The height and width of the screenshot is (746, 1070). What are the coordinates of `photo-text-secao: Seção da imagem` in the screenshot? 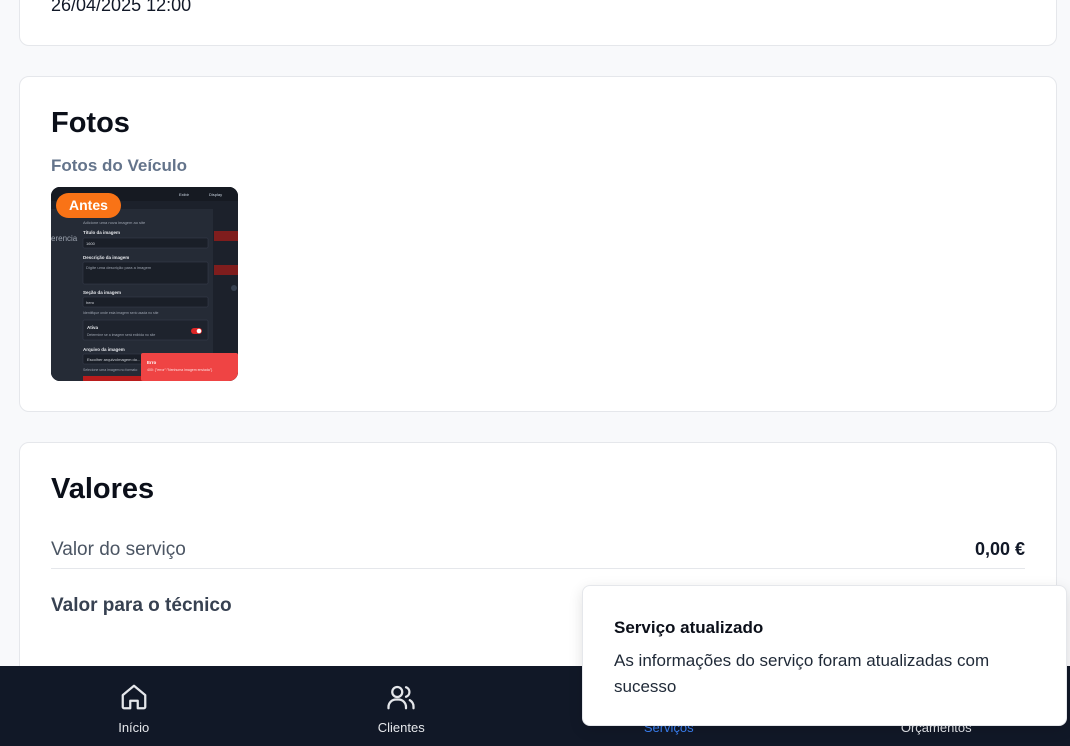 It's located at (102, 292).